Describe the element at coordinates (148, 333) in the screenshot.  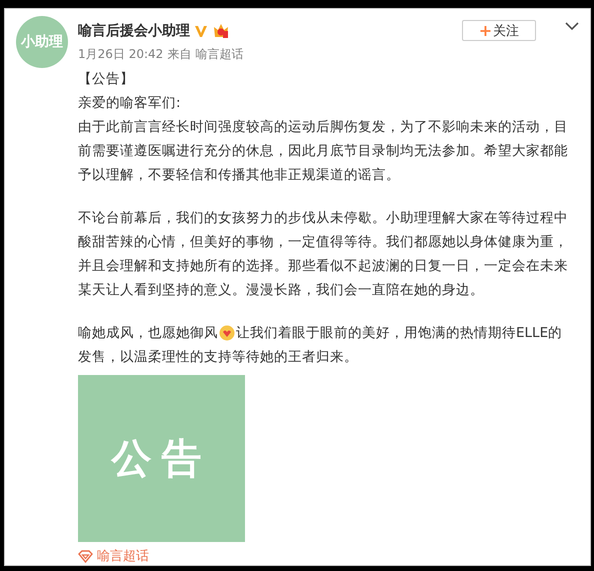
I see `post-text: 喻她成风，也愿她御风` at that location.